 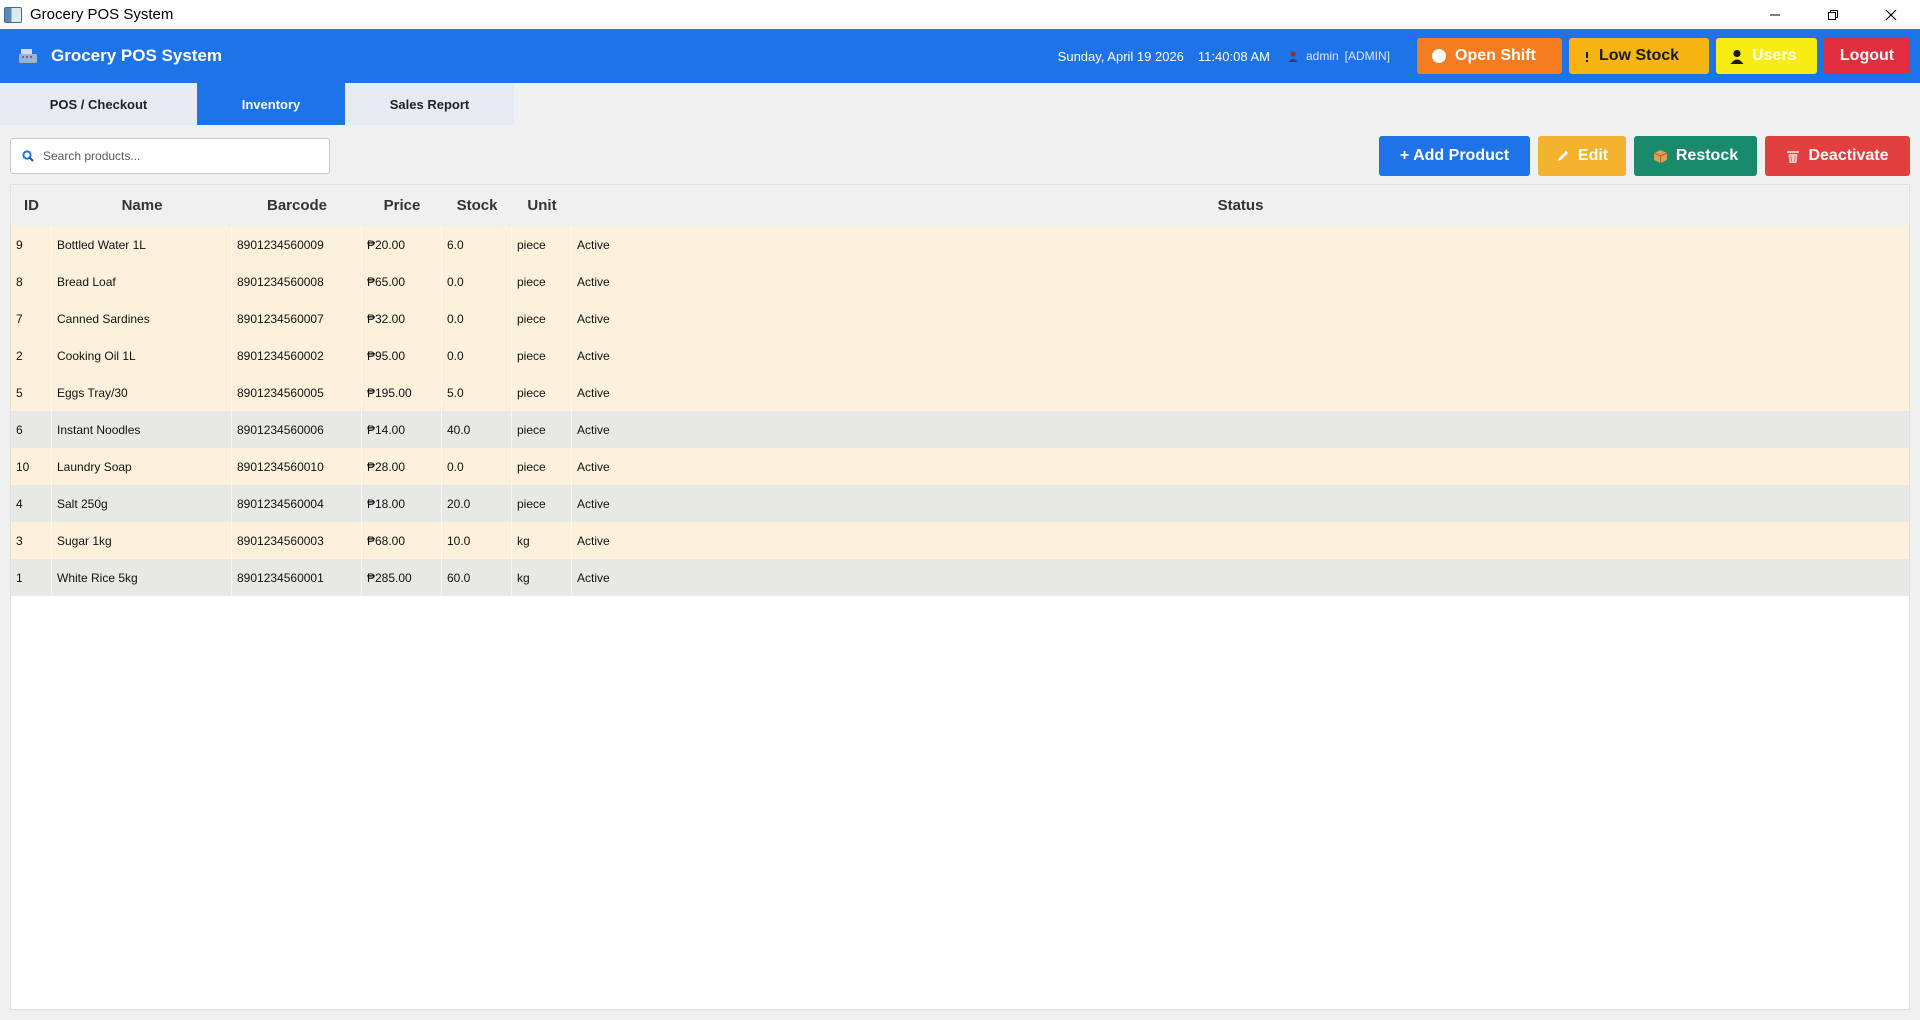 I want to click on cell-name: Bread Loaf, so click(x=142, y=281).